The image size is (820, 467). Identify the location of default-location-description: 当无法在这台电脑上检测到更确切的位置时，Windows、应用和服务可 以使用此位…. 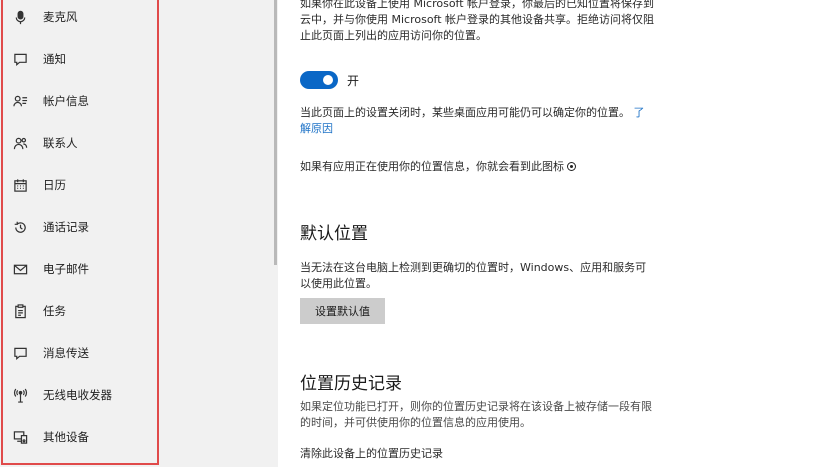
(497, 276).